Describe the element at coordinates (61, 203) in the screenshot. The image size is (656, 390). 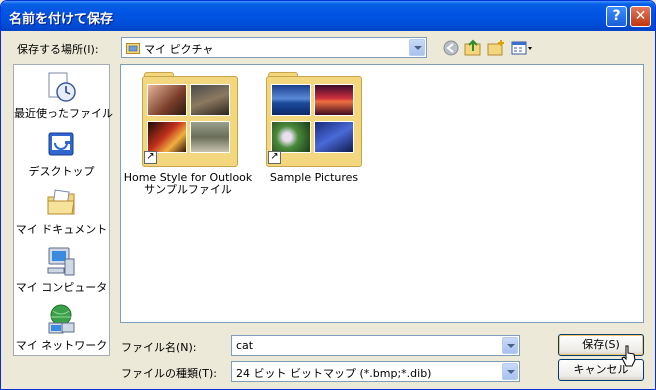
I see `my-documents-icon` at that location.